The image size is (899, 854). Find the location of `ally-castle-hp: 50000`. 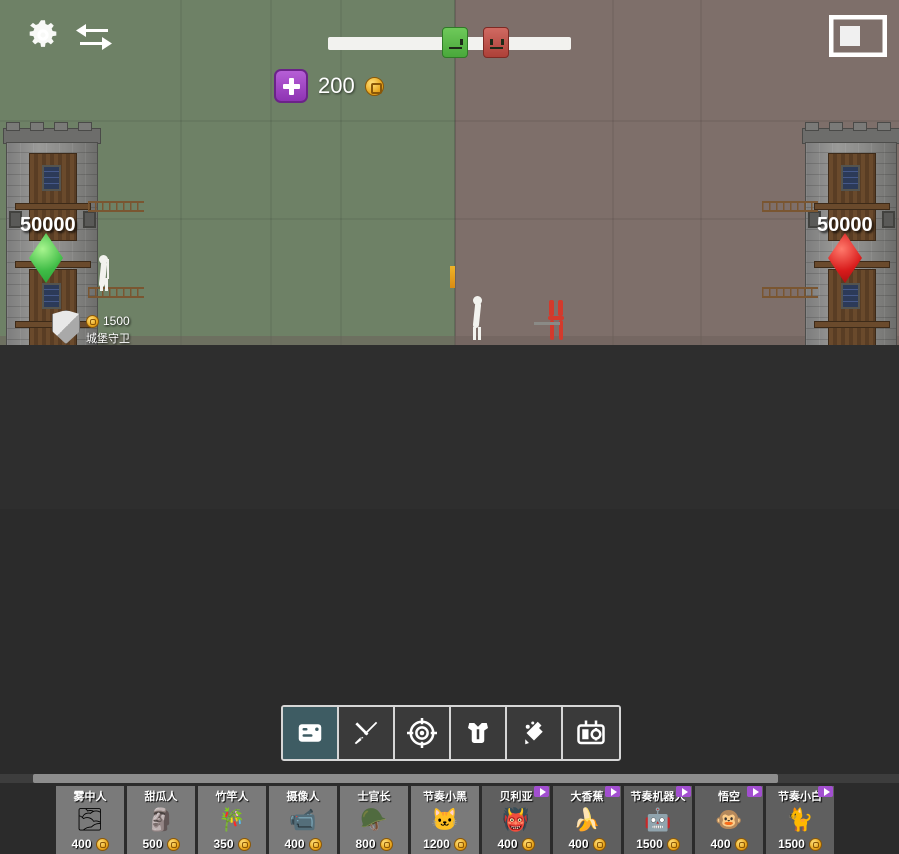

ally-castle-hp: 50000 is located at coordinates (48, 225).